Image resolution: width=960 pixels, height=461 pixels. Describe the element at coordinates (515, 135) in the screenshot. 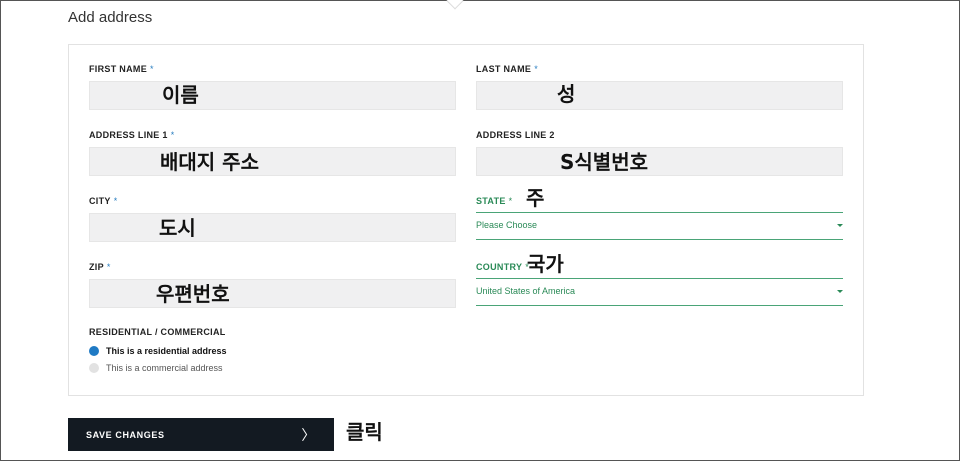

I see `address-line-2-label: ADDRESS LINE 2` at that location.